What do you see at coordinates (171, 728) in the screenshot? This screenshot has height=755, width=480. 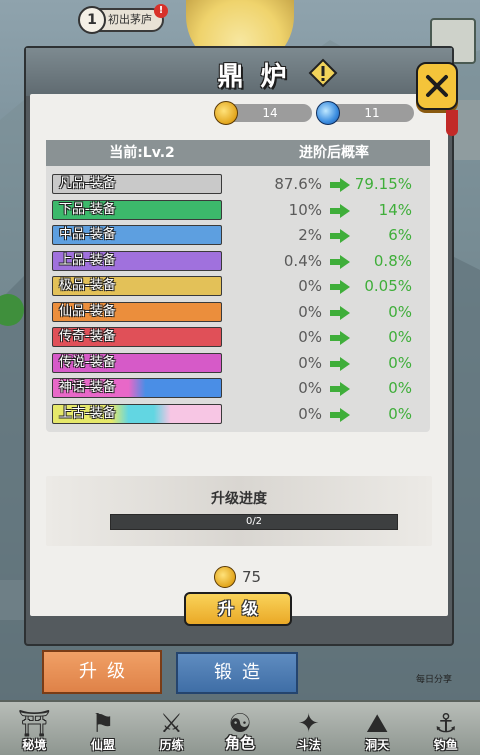 I see `nav-training: ⚔ 历练` at bounding box center [171, 728].